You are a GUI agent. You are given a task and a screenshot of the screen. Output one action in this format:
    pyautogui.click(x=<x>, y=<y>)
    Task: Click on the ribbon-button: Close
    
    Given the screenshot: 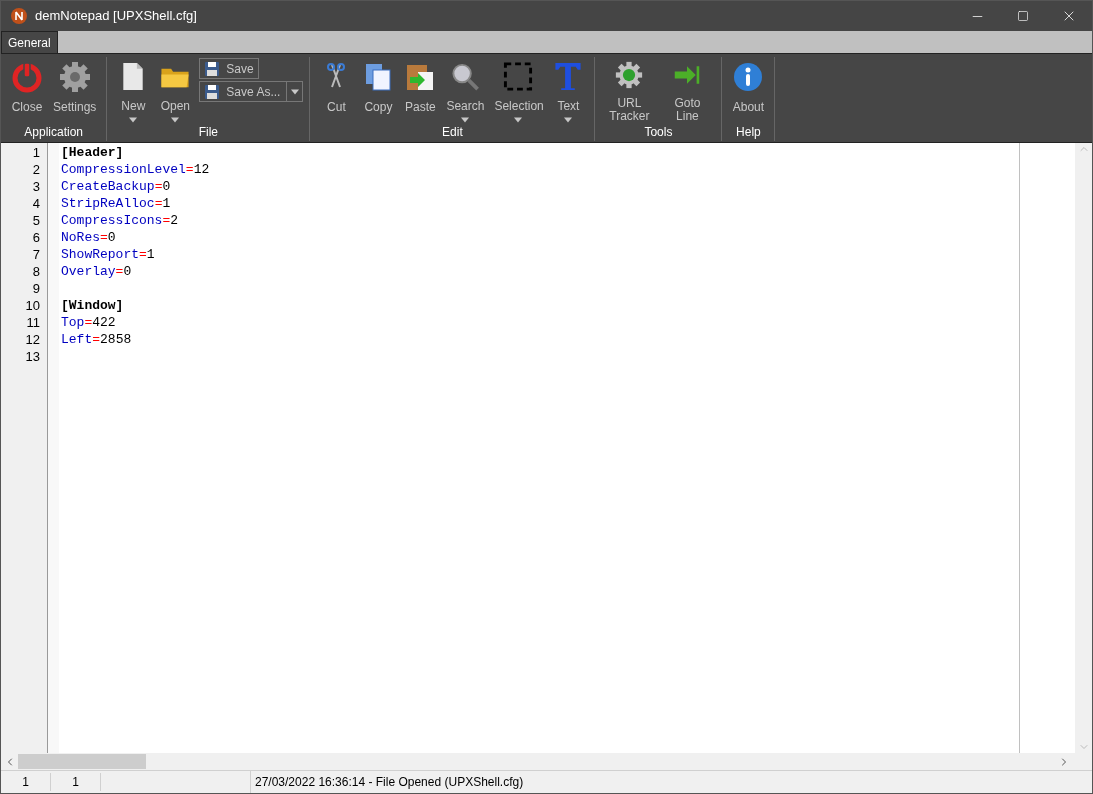 What is the action you would take?
    pyautogui.click(x=27, y=90)
    